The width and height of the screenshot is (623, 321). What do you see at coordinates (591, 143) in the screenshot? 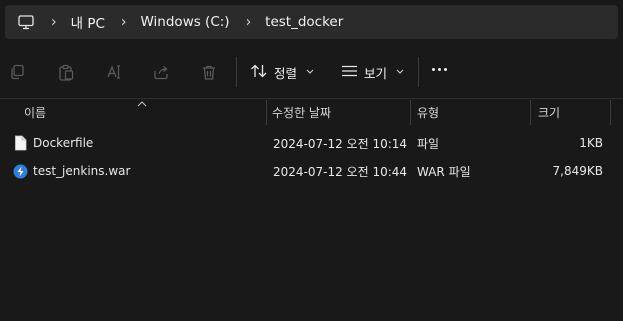
I see `file-size: 1KB` at bounding box center [591, 143].